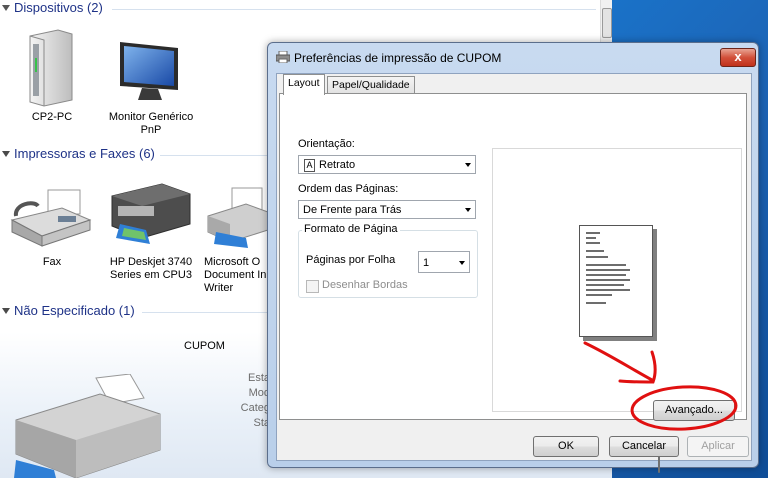 The width and height of the screenshot is (768, 478). I want to click on apply-button: Aplicar, so click(718, 446).